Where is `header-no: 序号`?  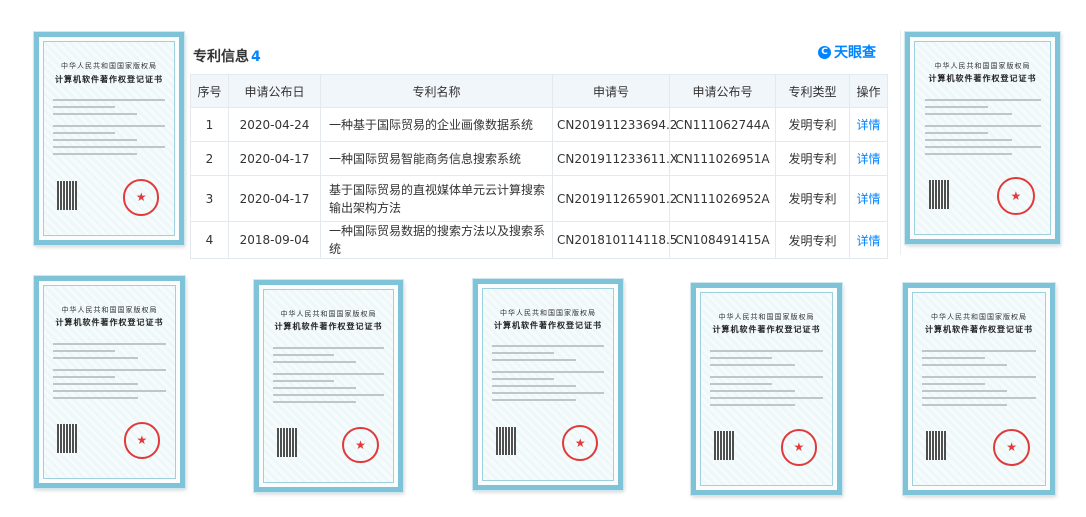 header-no: 序号 is located at coordinates (209, 91).